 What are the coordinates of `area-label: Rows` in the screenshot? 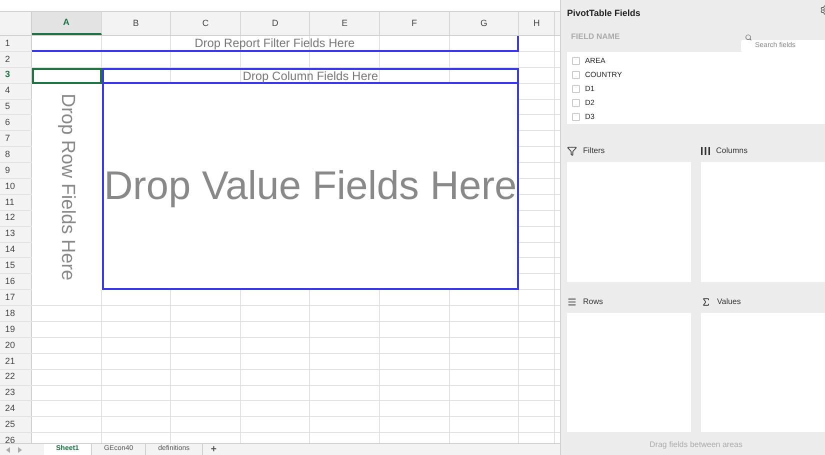 It's located at (593, 302).